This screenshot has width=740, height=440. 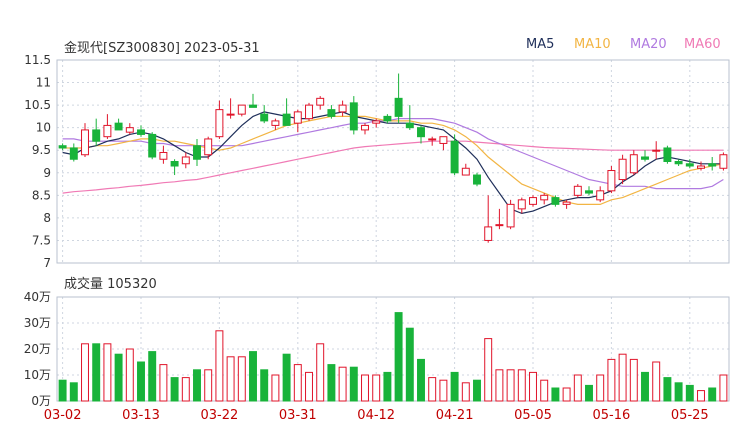 I want to click on x-tick-label: 03-22, so click(x=220, y=415).